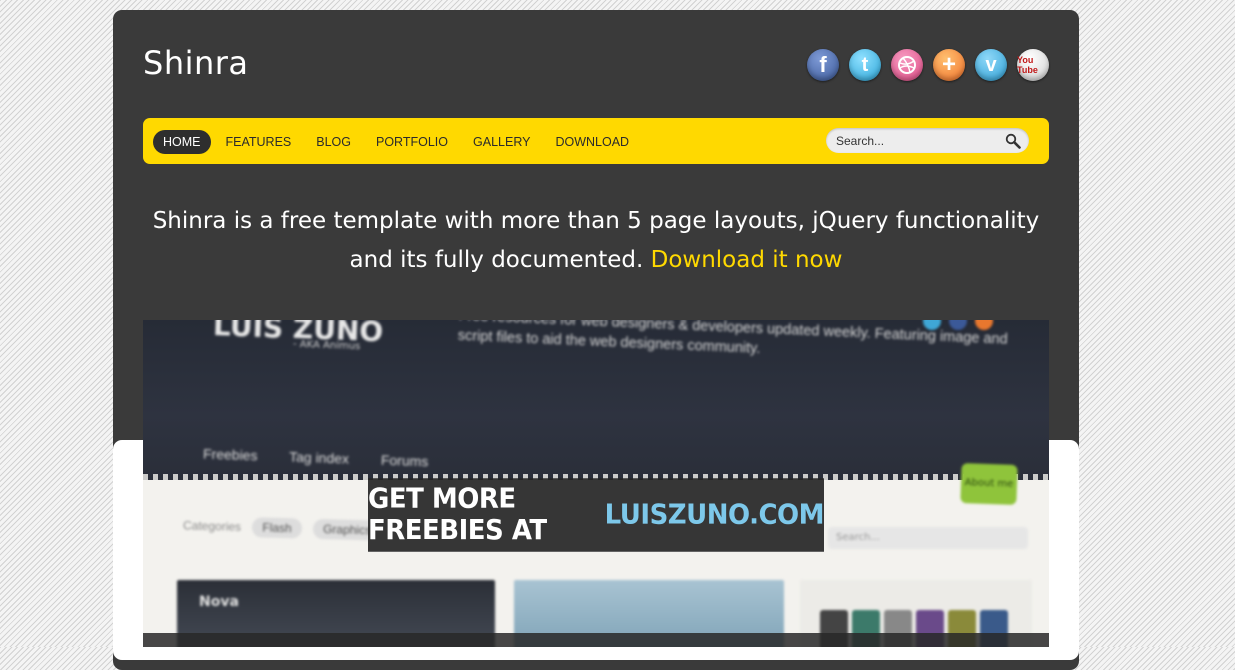 The image size is (1235, 670). I want to click on slide-shot-aka: - AKA Animus, so click(326, 345).